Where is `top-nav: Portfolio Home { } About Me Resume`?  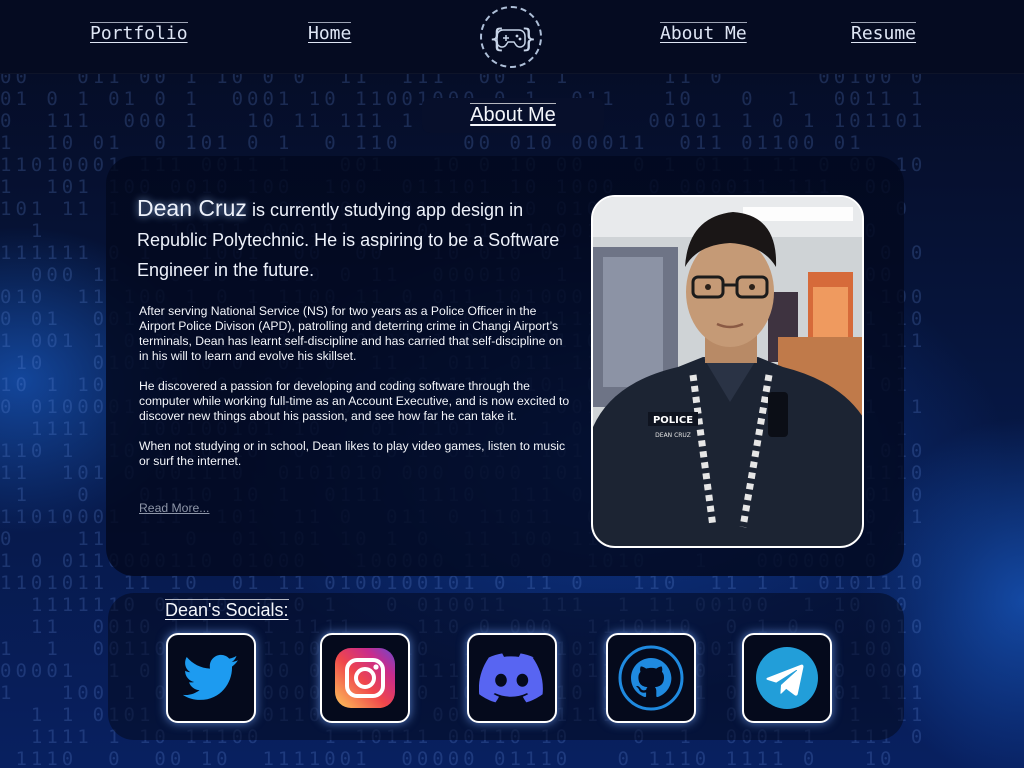 top-nav: Portfolio Home { } About Me Resume is located at coordinates (512, 37).